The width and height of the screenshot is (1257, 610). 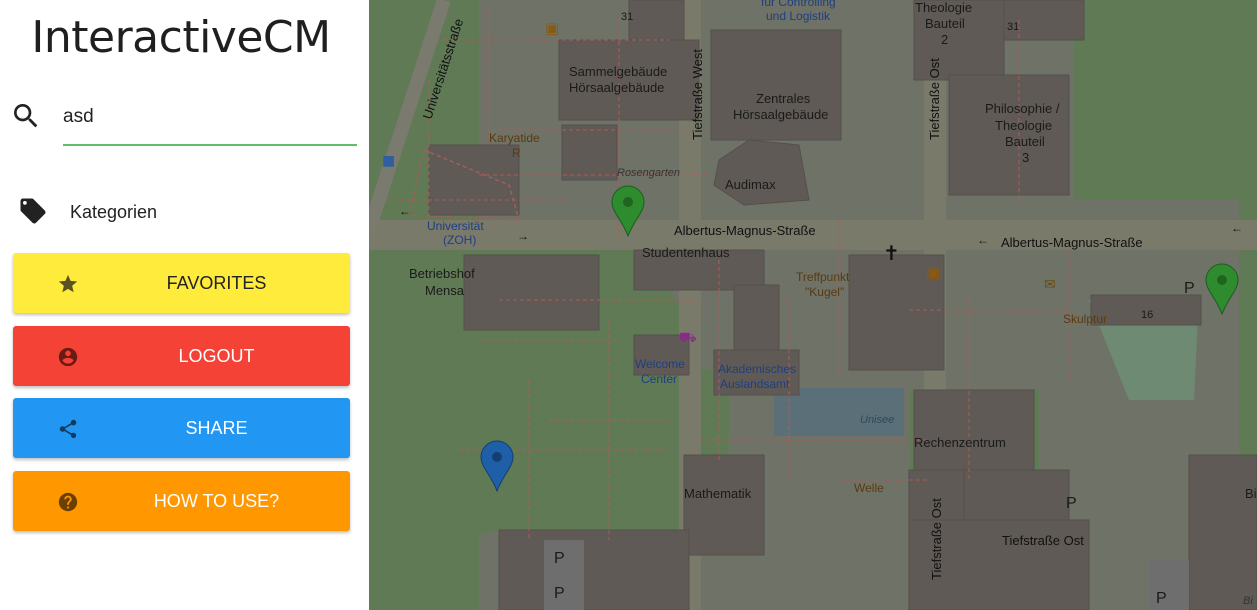 I want to click on label-betriebshof-1: Betriebshof, so click(x=442, y=273).